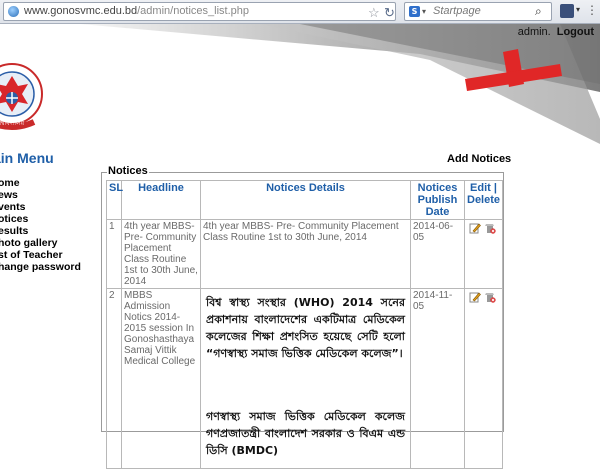 This screenshot has height=469, width=600. What do you see at coordinates (437, 200) in the screenshot?
I see `col-header-date: Notices Publish Date` at bounding box center [437, 200].